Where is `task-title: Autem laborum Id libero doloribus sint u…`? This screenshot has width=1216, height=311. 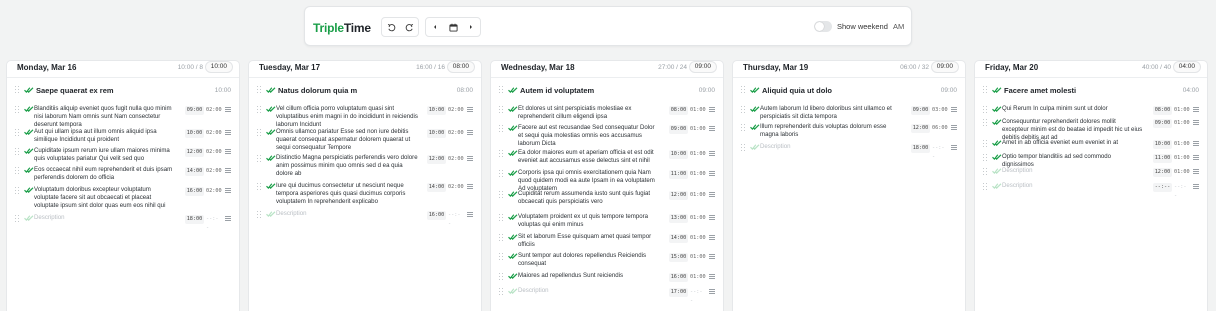 task-title: Autem laborum Id libero doloribus sint u… is located at coordinates (831, 113).